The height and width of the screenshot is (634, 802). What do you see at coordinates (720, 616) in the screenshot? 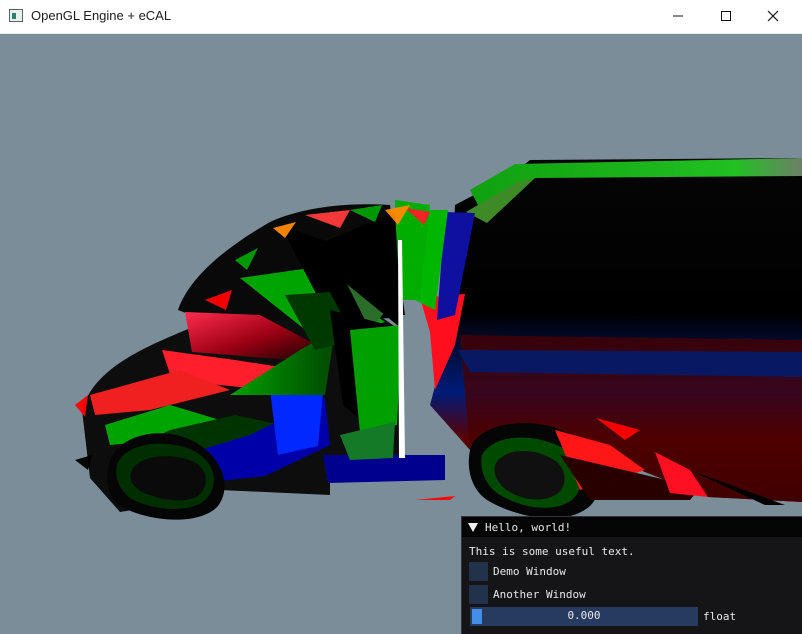
I see `float-label: float` at bounding box center [720, 616].